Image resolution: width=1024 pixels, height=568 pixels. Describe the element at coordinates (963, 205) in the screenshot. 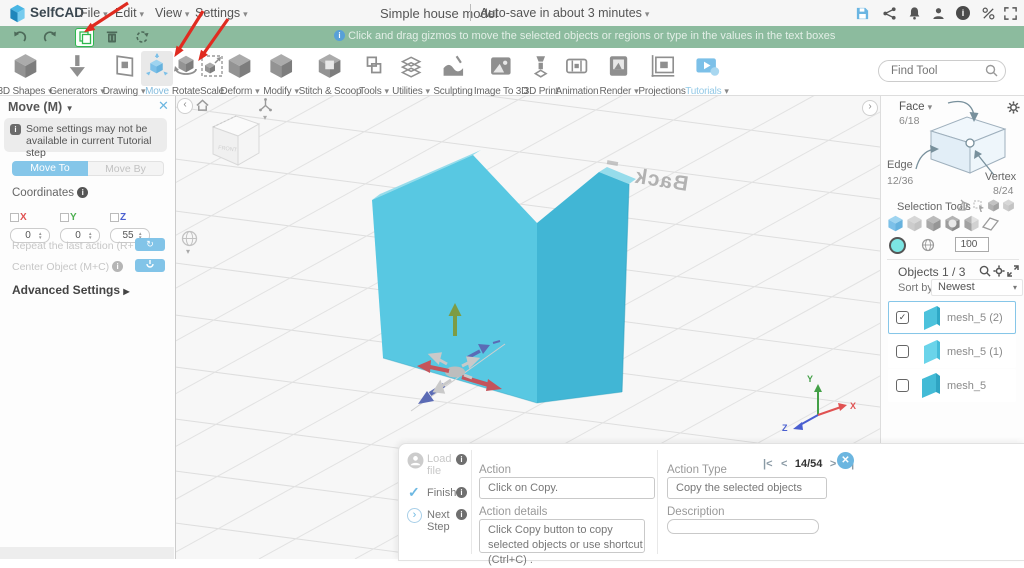

I see `paint-select-icon` at that location.